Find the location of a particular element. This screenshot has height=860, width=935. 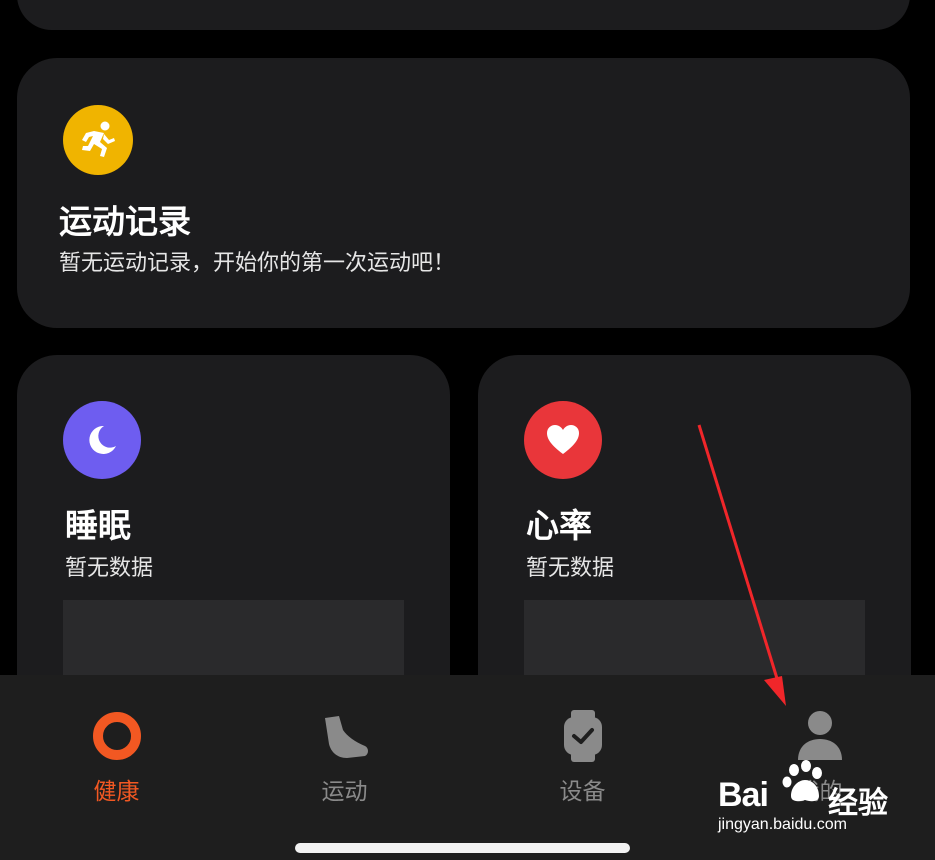

sleep-title: 睡眠 is located at coordinates (98, 525).